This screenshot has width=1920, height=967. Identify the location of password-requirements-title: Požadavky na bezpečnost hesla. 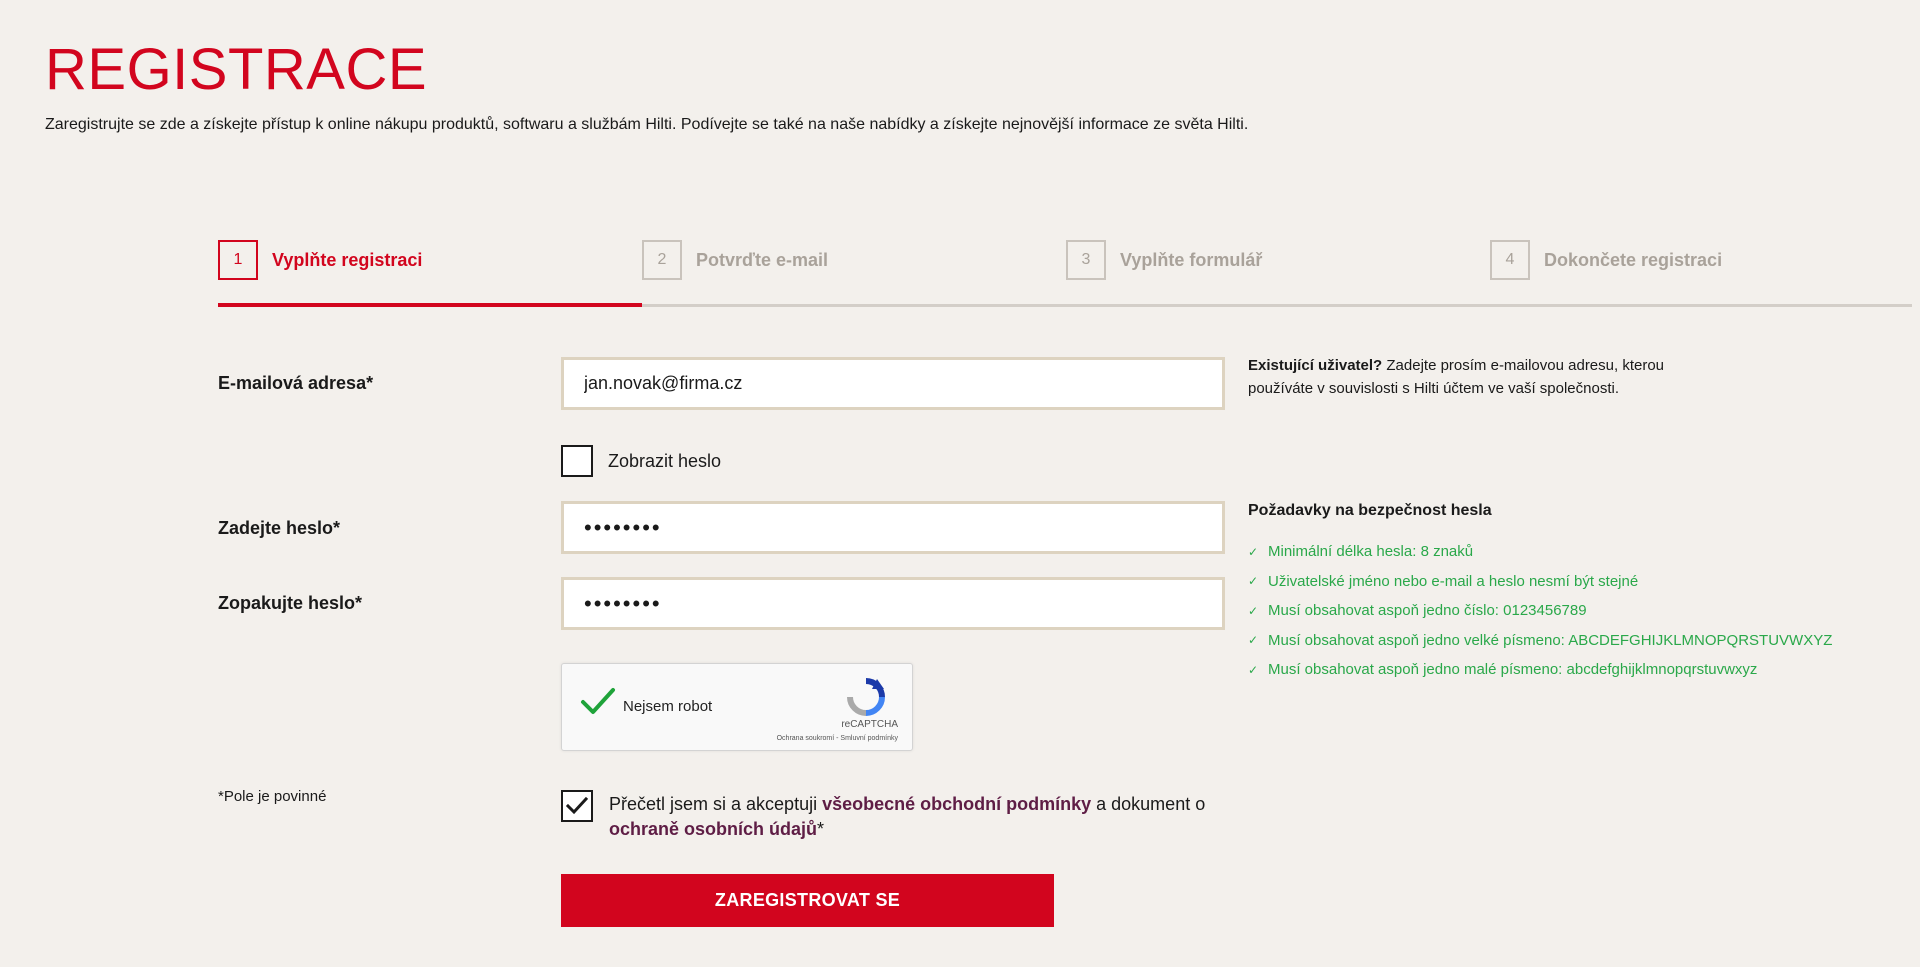
(1370, 510).